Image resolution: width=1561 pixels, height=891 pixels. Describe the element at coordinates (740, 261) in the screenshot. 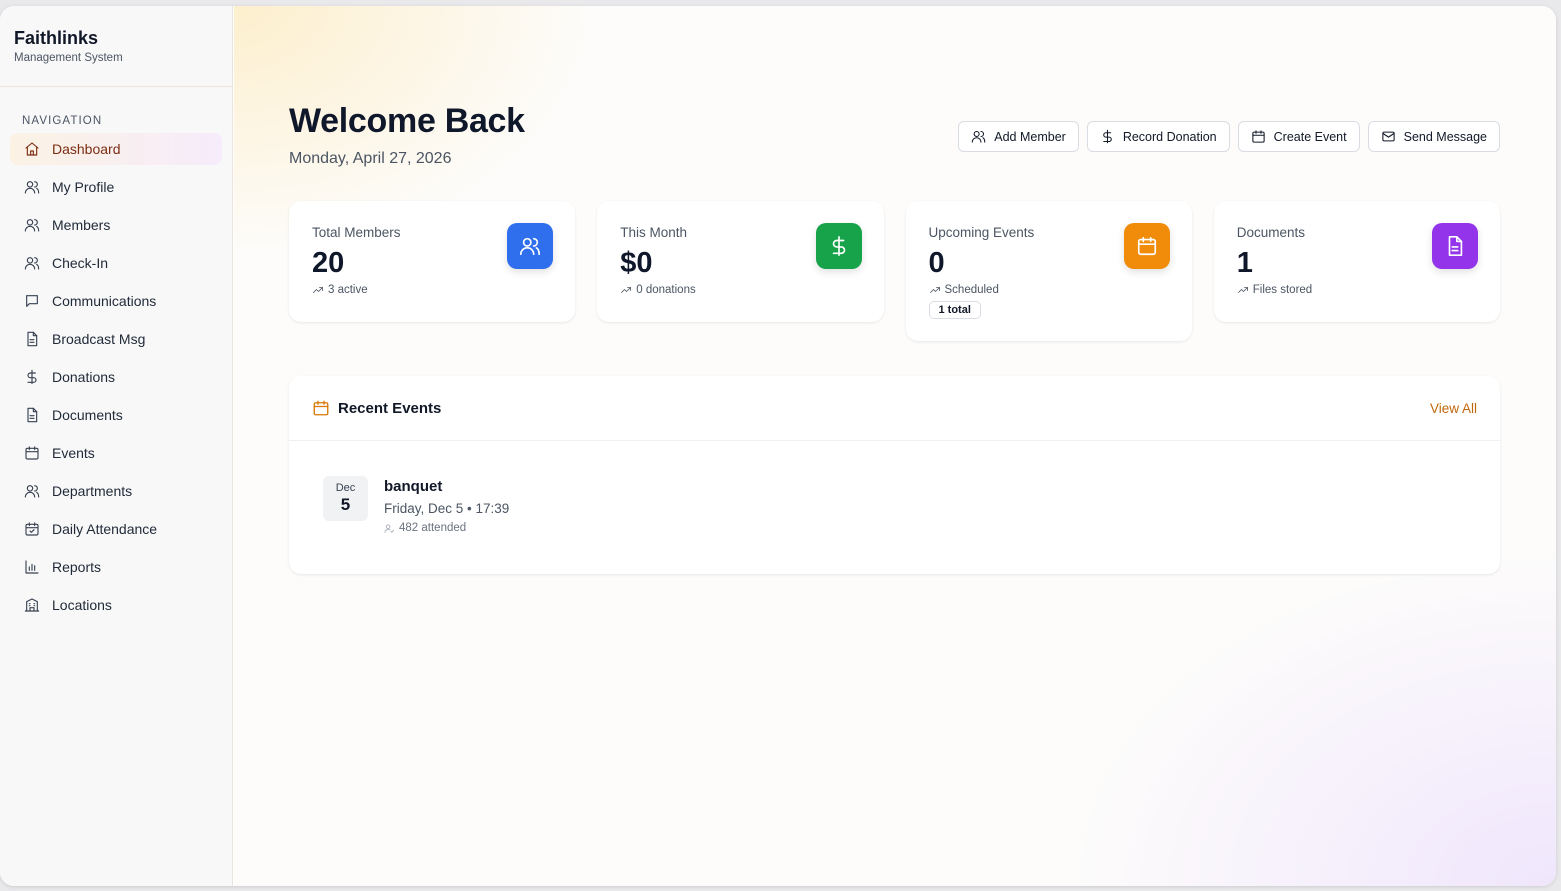

I see `stat-card-this-month: This Month $0 0 donations` at that location.